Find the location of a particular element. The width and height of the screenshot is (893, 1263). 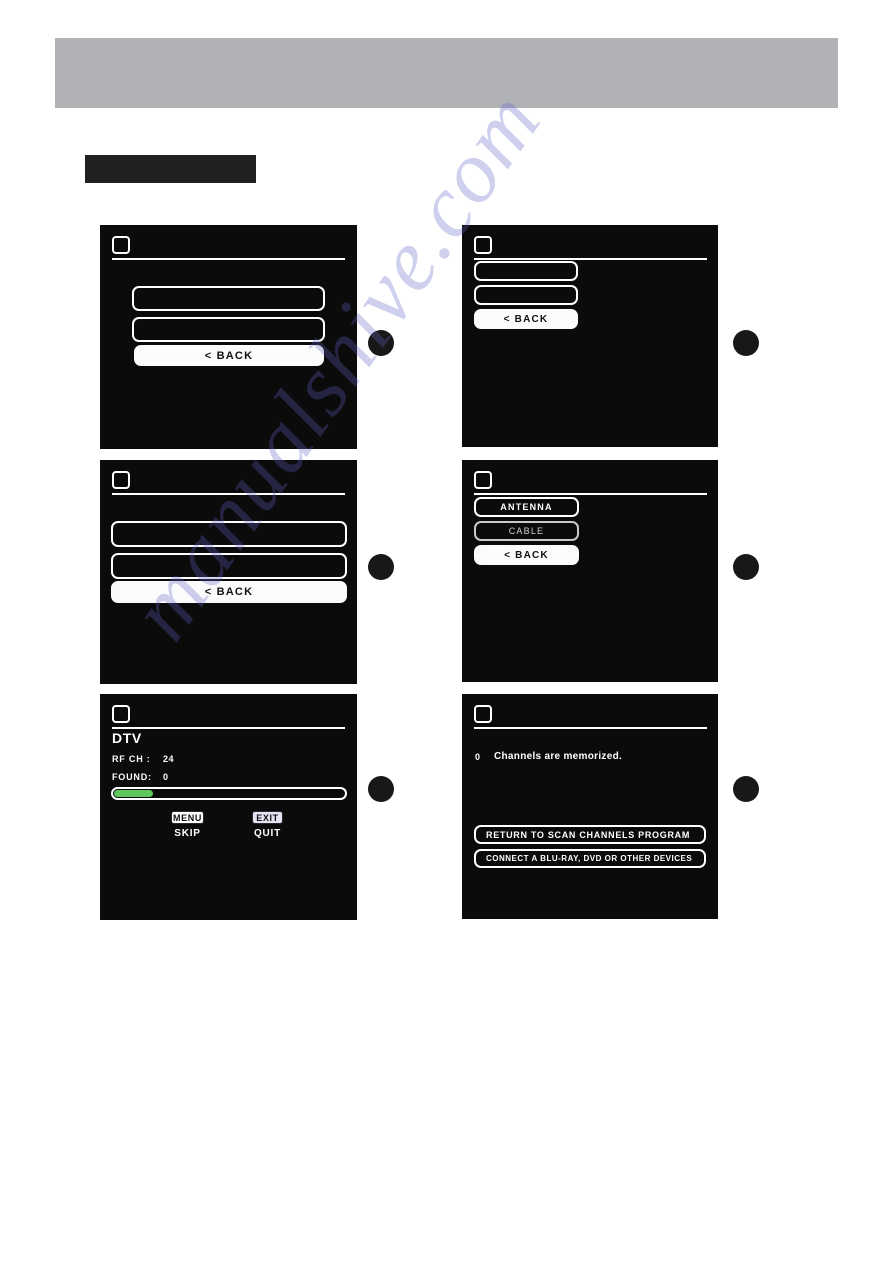

return-to-scan-button: RETURN TO SCAN CHANNELS PROGRAM is located at coordinates (590, 834).